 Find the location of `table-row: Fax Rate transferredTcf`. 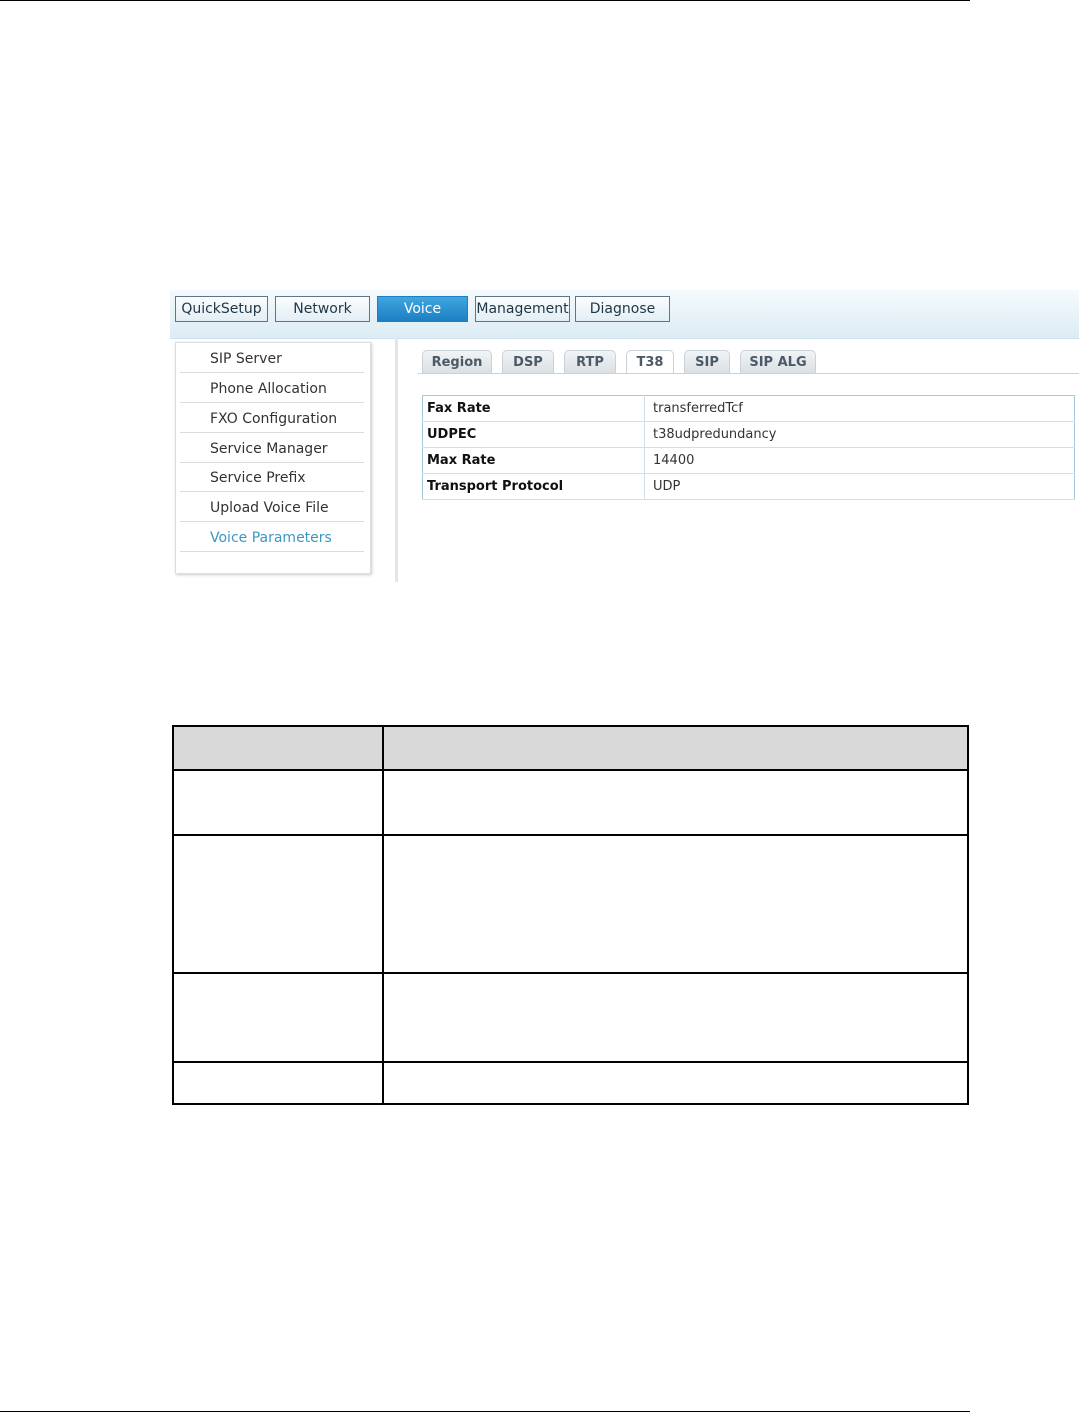

table-row: Fax Rate transferredTcf is located at coordinates (748, 408).